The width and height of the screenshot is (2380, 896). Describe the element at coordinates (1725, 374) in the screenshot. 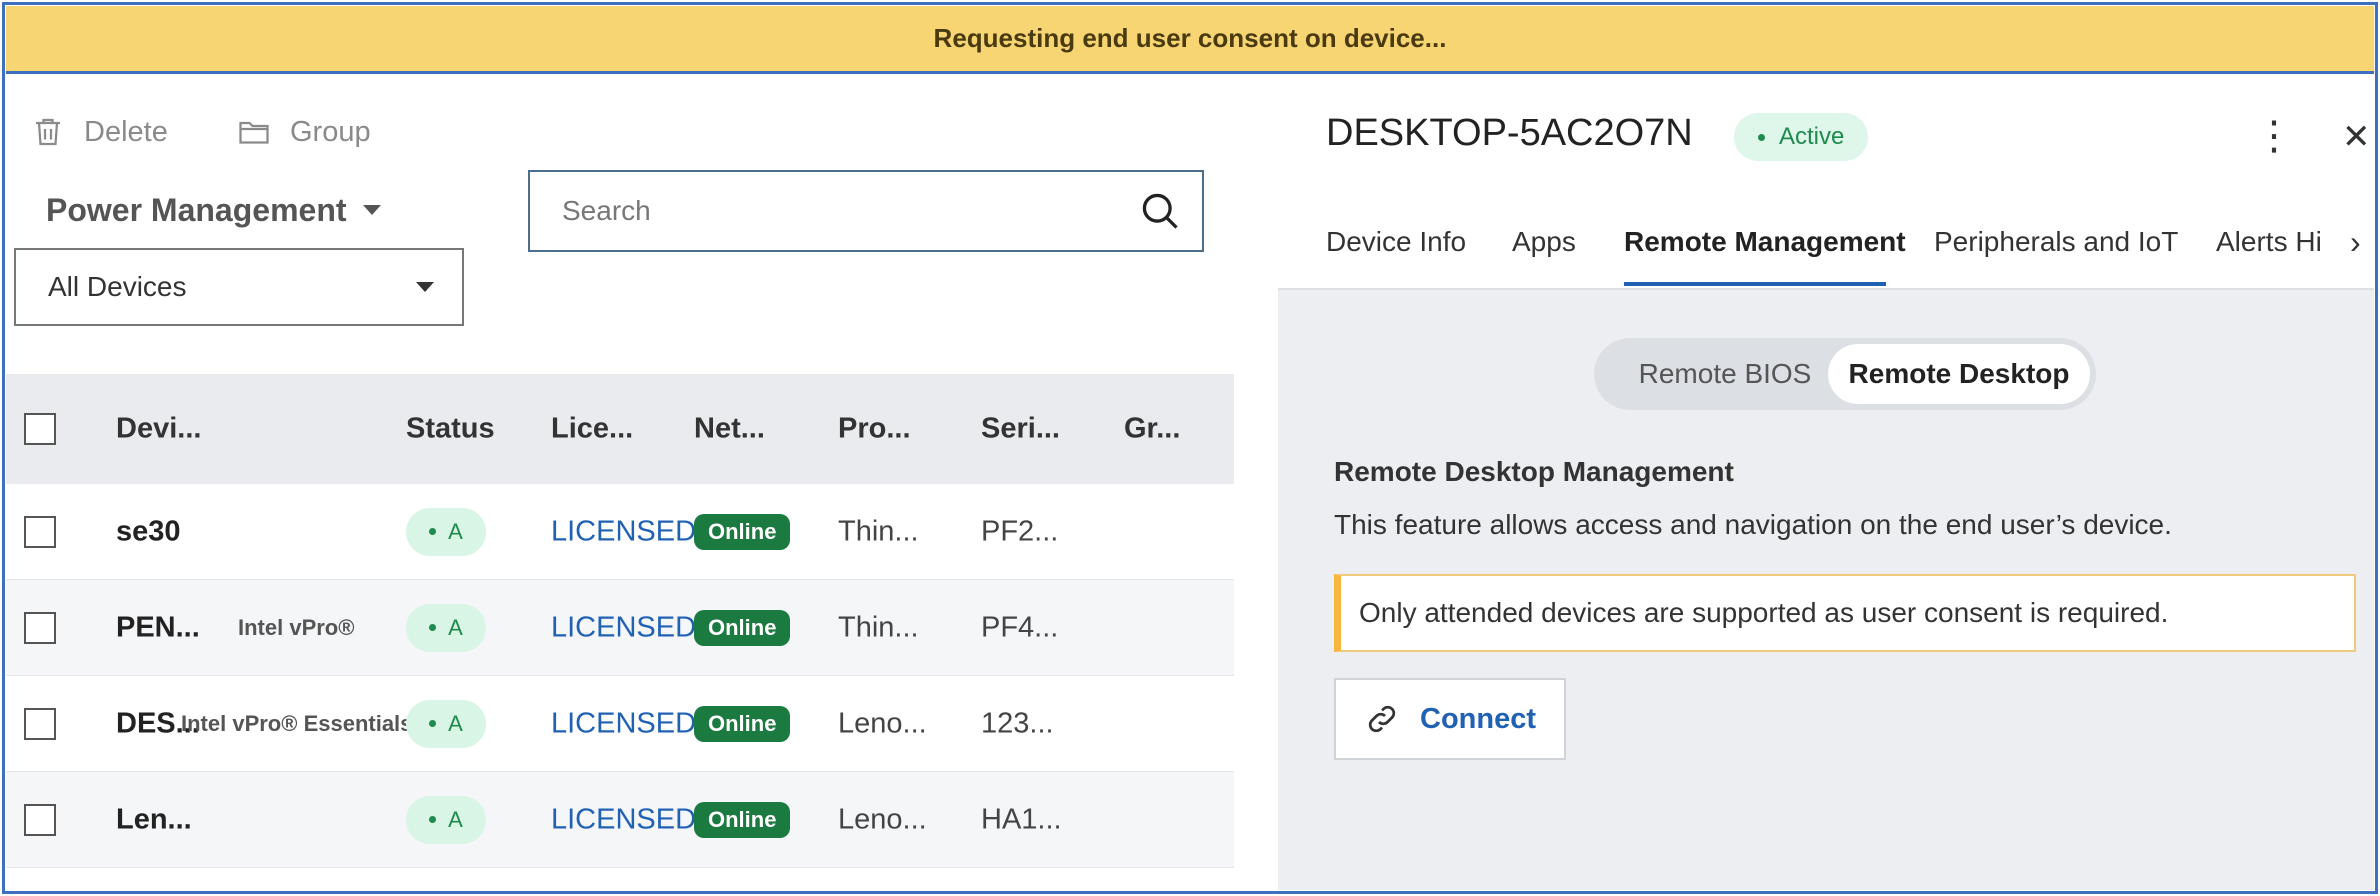

I see `remote-bios-option: Remote BIOS` at that location.